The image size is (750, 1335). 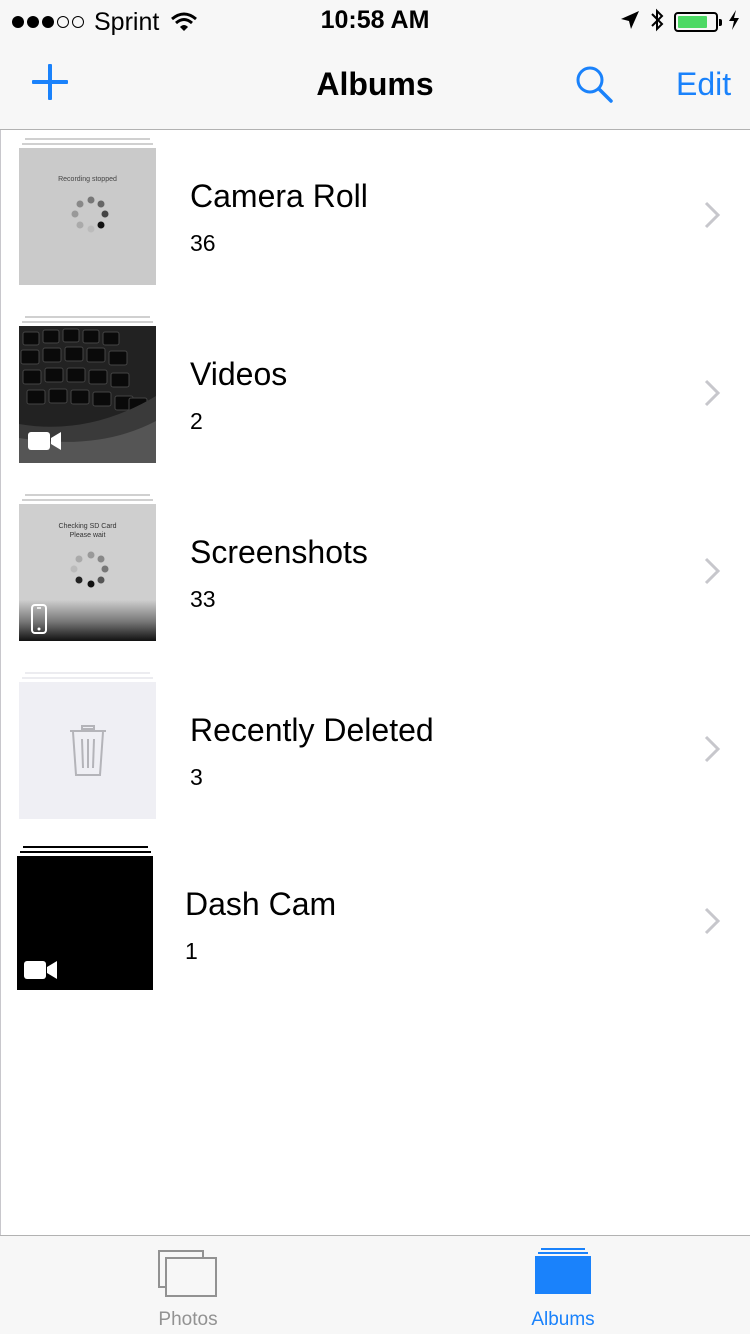 I want to click on album-row-recently-deleted: Recently Deleted 3, so click(x=375, y=744).